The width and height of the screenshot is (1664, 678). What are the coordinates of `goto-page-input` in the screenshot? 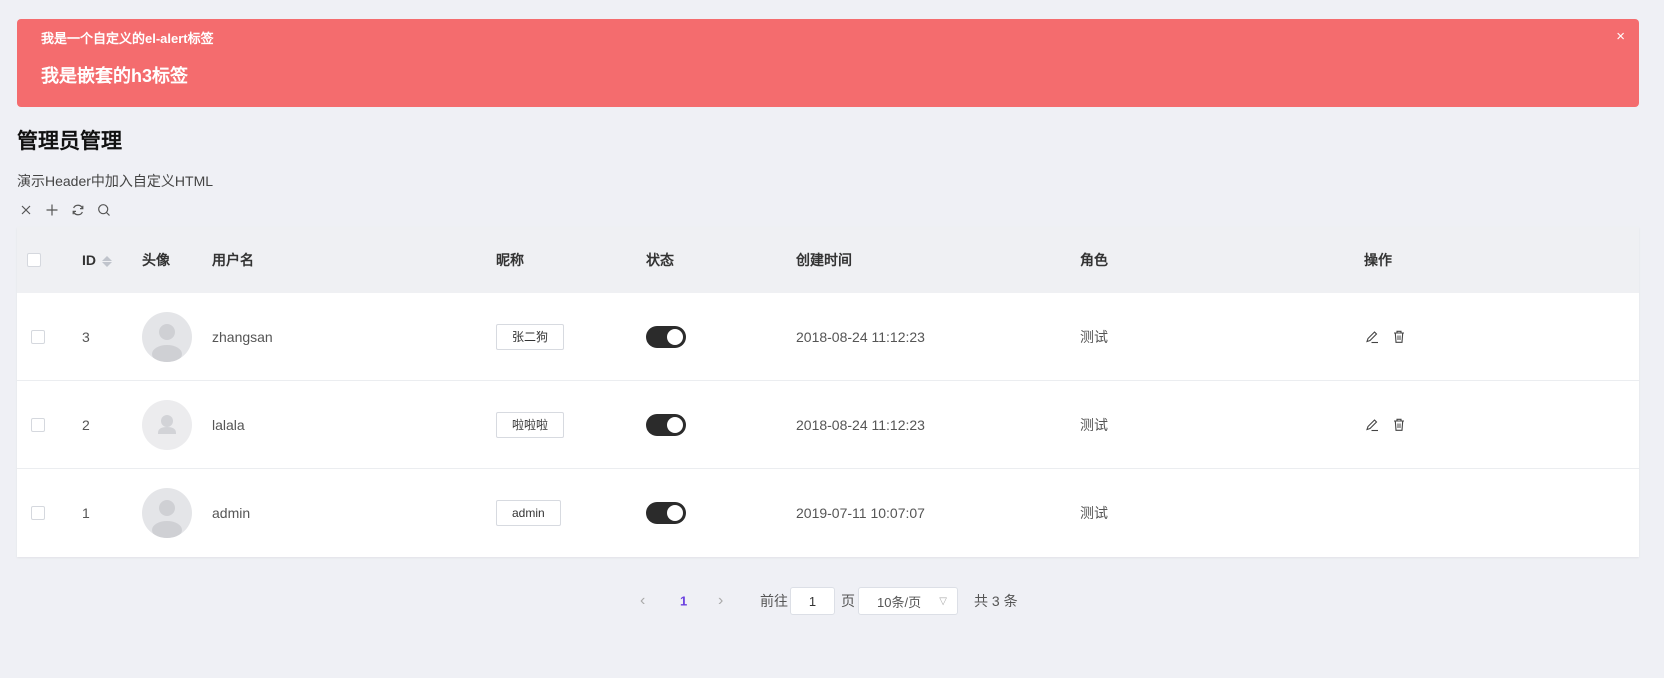 It's located at (812, 601).